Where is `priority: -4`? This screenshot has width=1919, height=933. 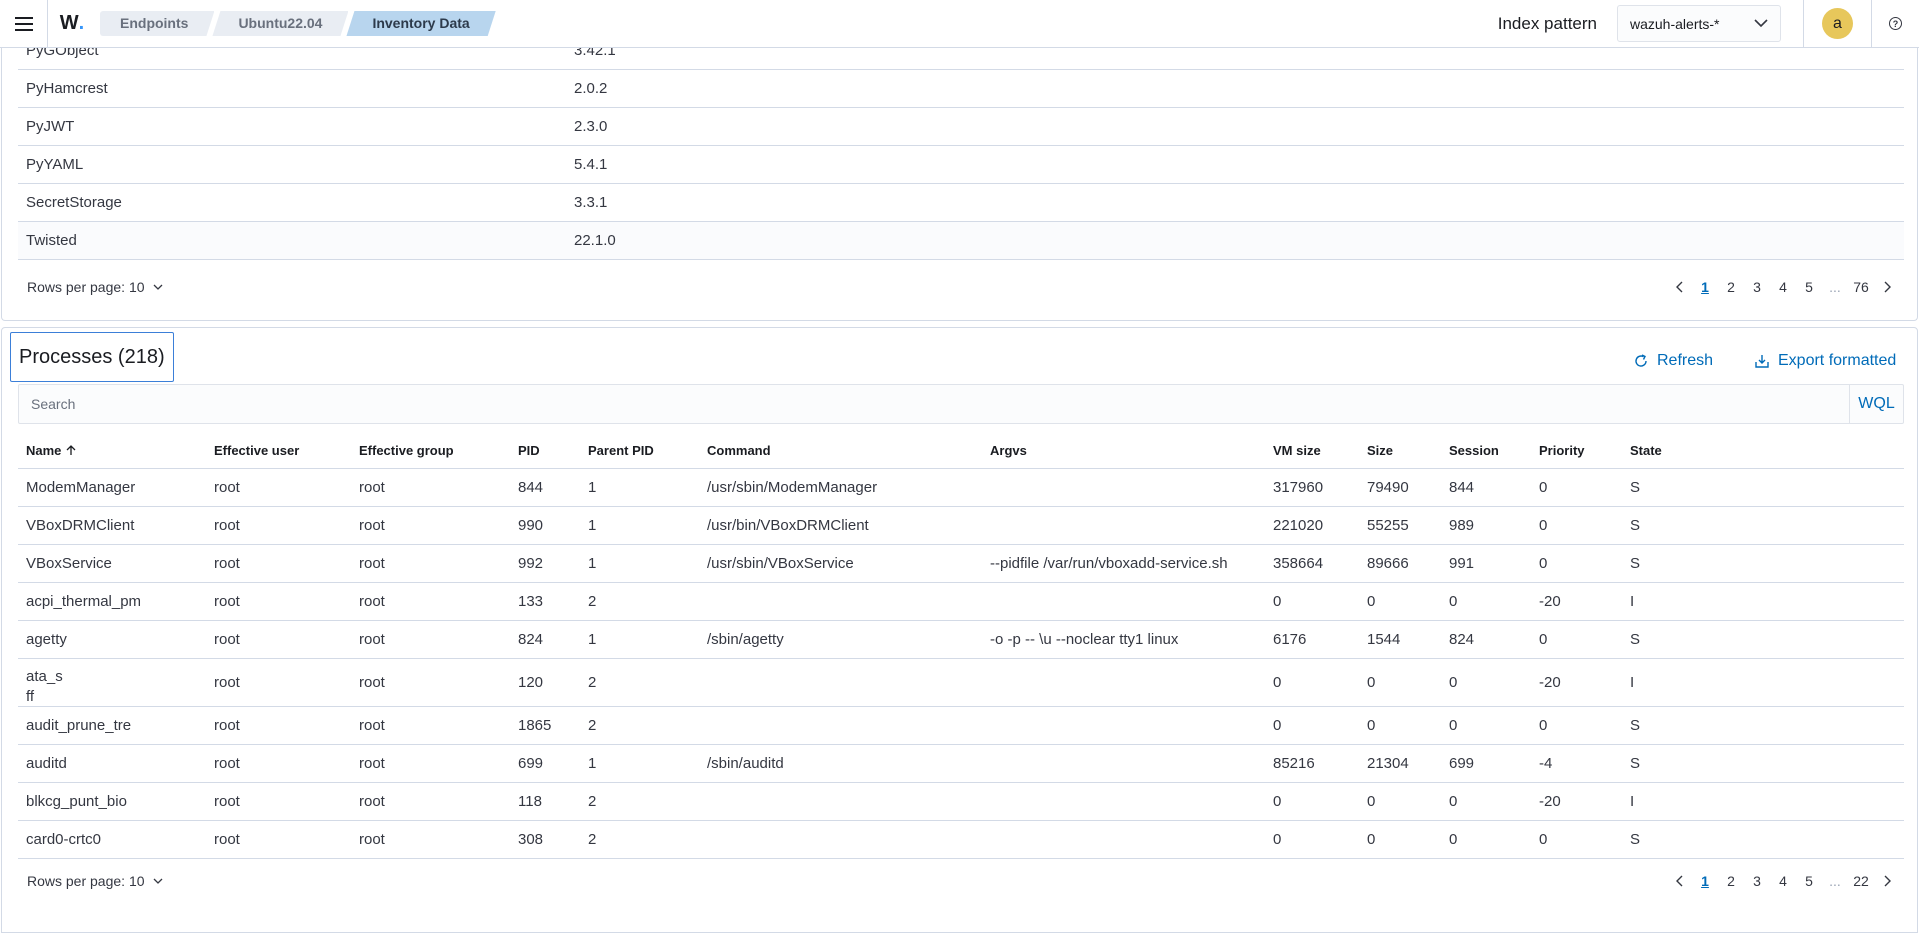 priority: -4 is located at coordinates (1546, 763).